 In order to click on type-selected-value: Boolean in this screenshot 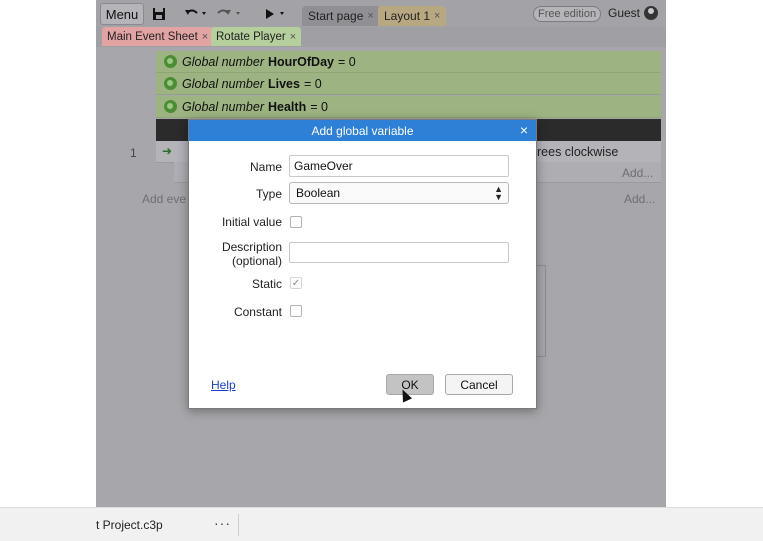, I will do `click(318, 193)`.